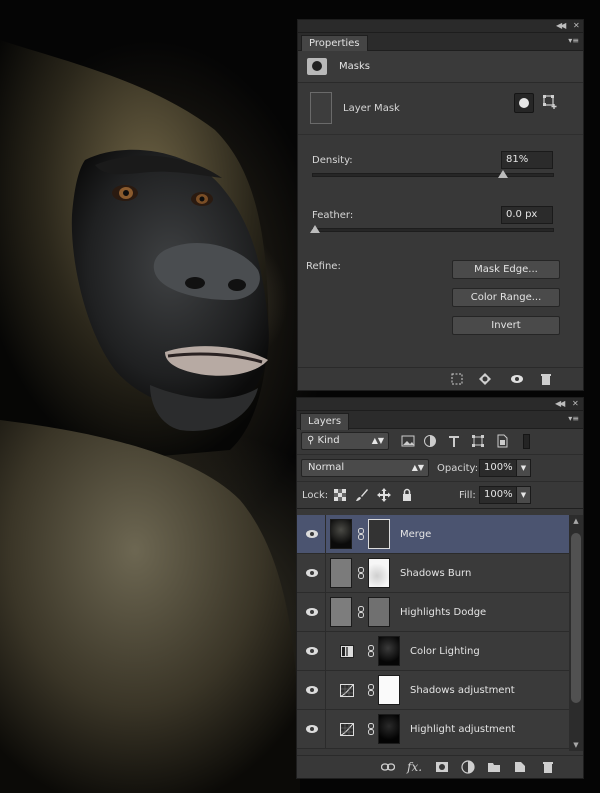  Describe the element at coordinates (440, 26) in the screenshot. I see `panel-collapse-bar: ◀◀ ✕` at that location.